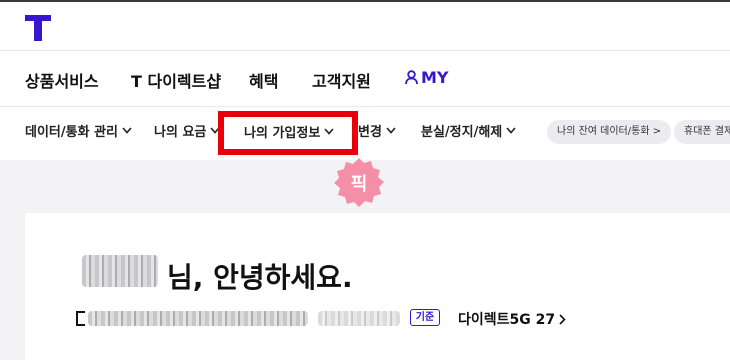  Describe the element at coordinates (198, 318) in the screenshot. I see `blurred-line-info` at that location.